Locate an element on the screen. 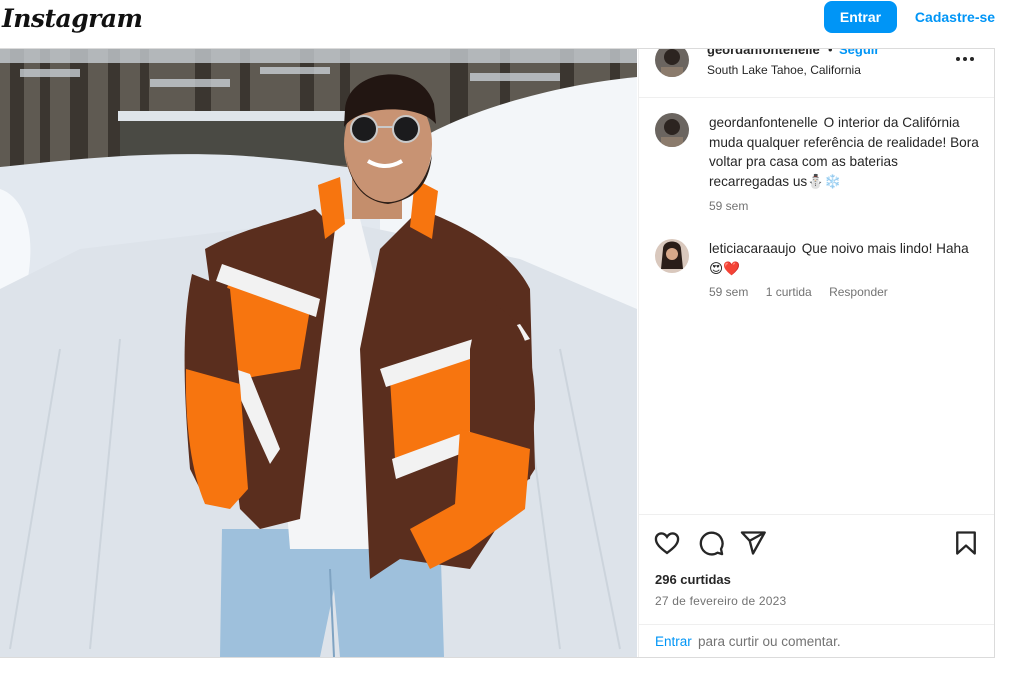 This screenshot has width=1024, height=682. comment-icon is located at coordinates (711, 543).